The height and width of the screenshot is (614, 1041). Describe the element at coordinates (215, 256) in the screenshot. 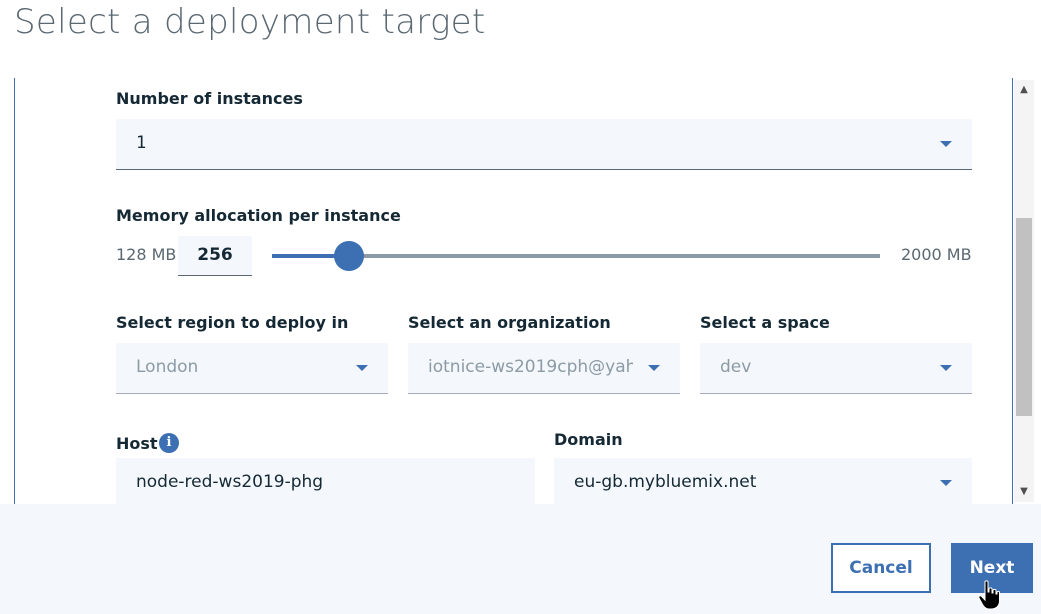

I see `memory-input: 256` at that location.